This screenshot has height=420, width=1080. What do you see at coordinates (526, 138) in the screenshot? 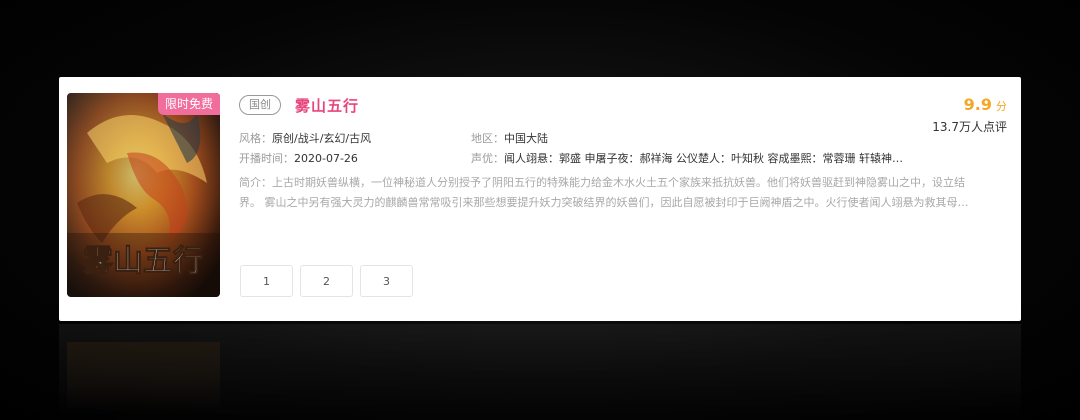
I see `region-value: 中国大陆` at bounding box center [526, 138].